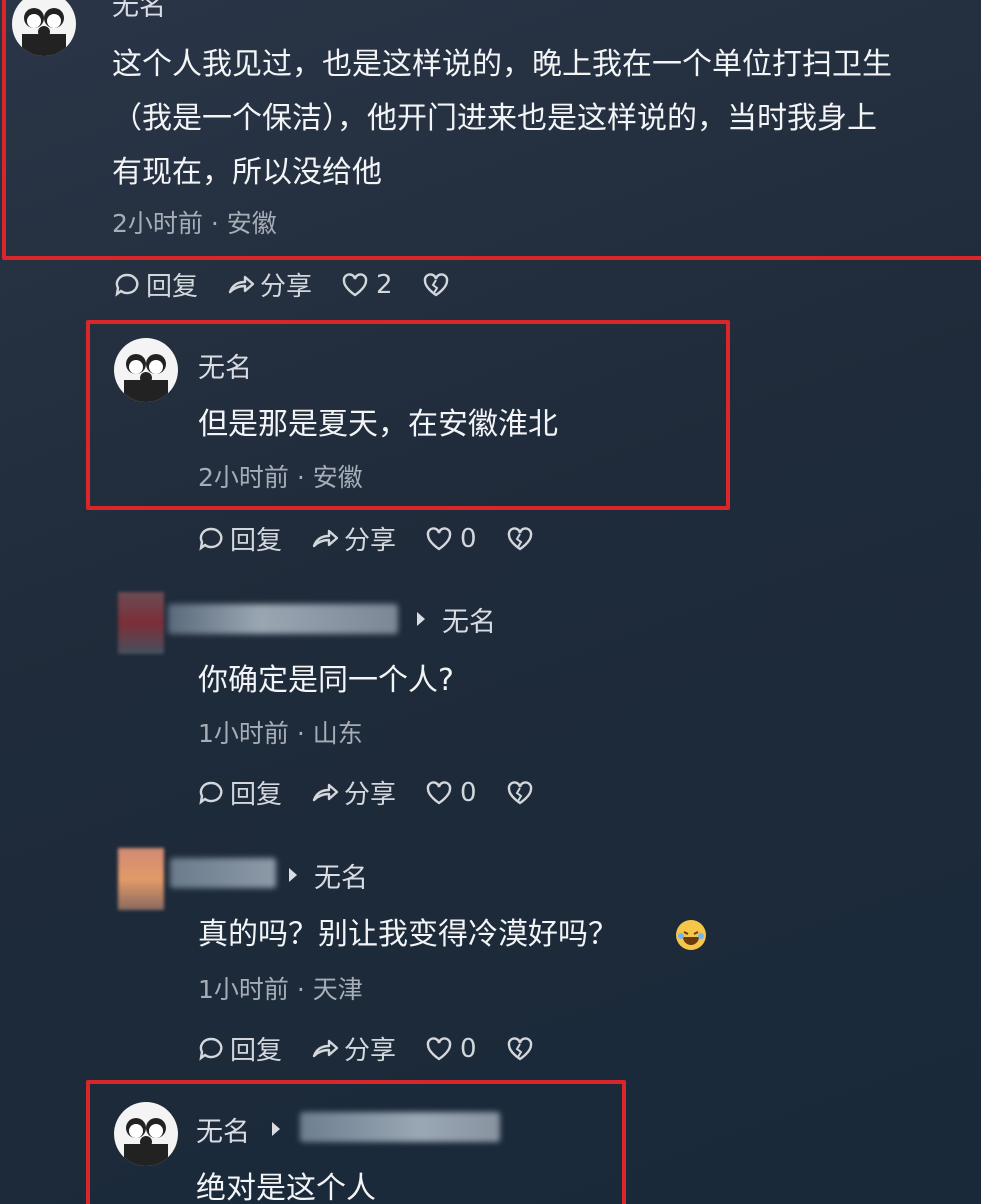 This screenshot has height=1204, width=981. Describe the element at coordinates (378, 424) in the screenshot. I see `comment-text: 但是那是夏天，在安徽淮北` at that location.